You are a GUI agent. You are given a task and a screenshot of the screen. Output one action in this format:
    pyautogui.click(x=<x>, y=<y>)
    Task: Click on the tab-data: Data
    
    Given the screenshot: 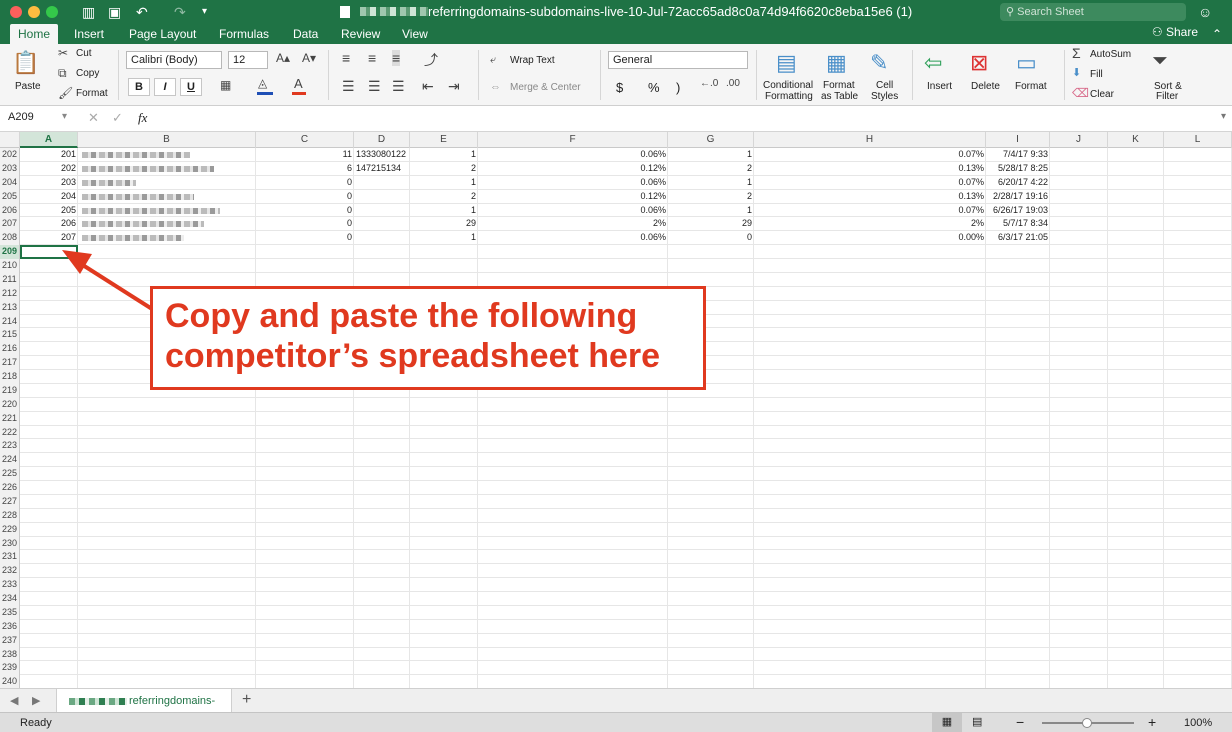 What is the action you would take?
    pyautogui.click(x=305, y=34)
    